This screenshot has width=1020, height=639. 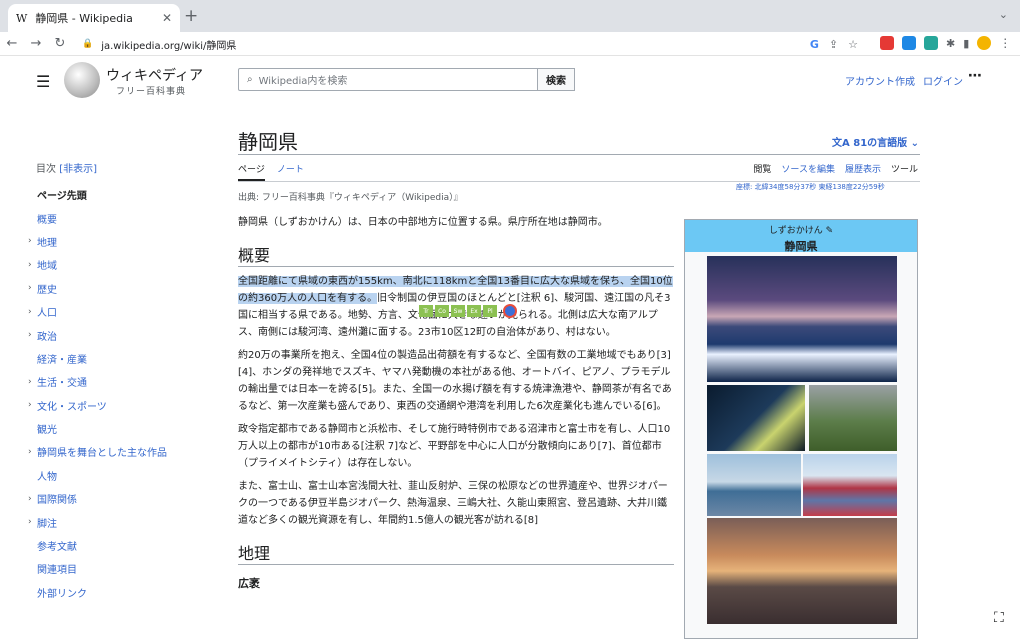 I want to click on side-panel-icon: ▮, so click(x=966, y=43).